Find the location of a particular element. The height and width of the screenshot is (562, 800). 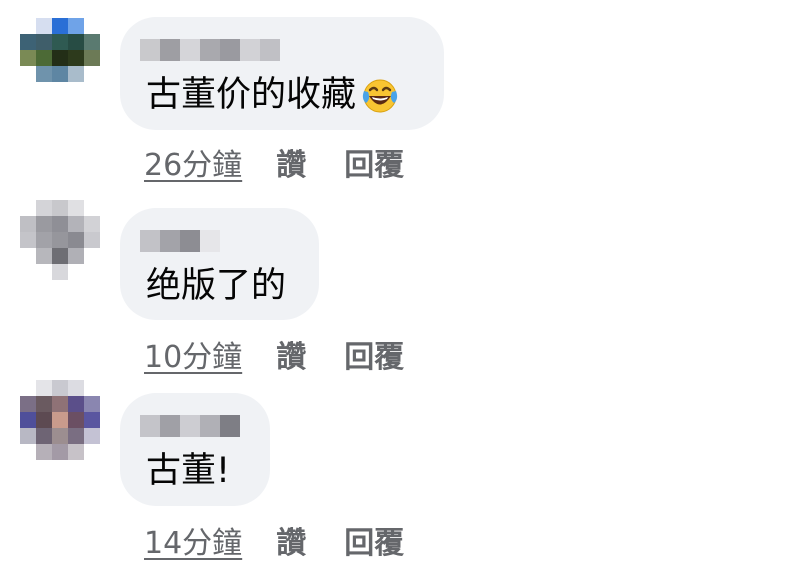

comment-bubble: 绝版了的 is located at coordinates (219, 264).